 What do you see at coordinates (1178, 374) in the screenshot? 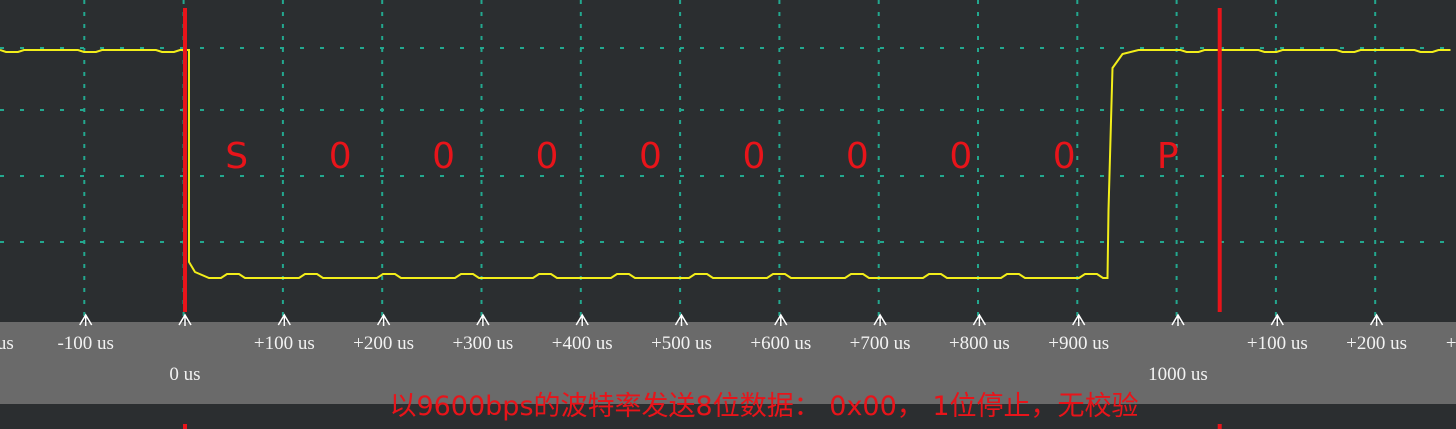
I see `ruler-label: 1000 us` at bounding box center [1178, 374].